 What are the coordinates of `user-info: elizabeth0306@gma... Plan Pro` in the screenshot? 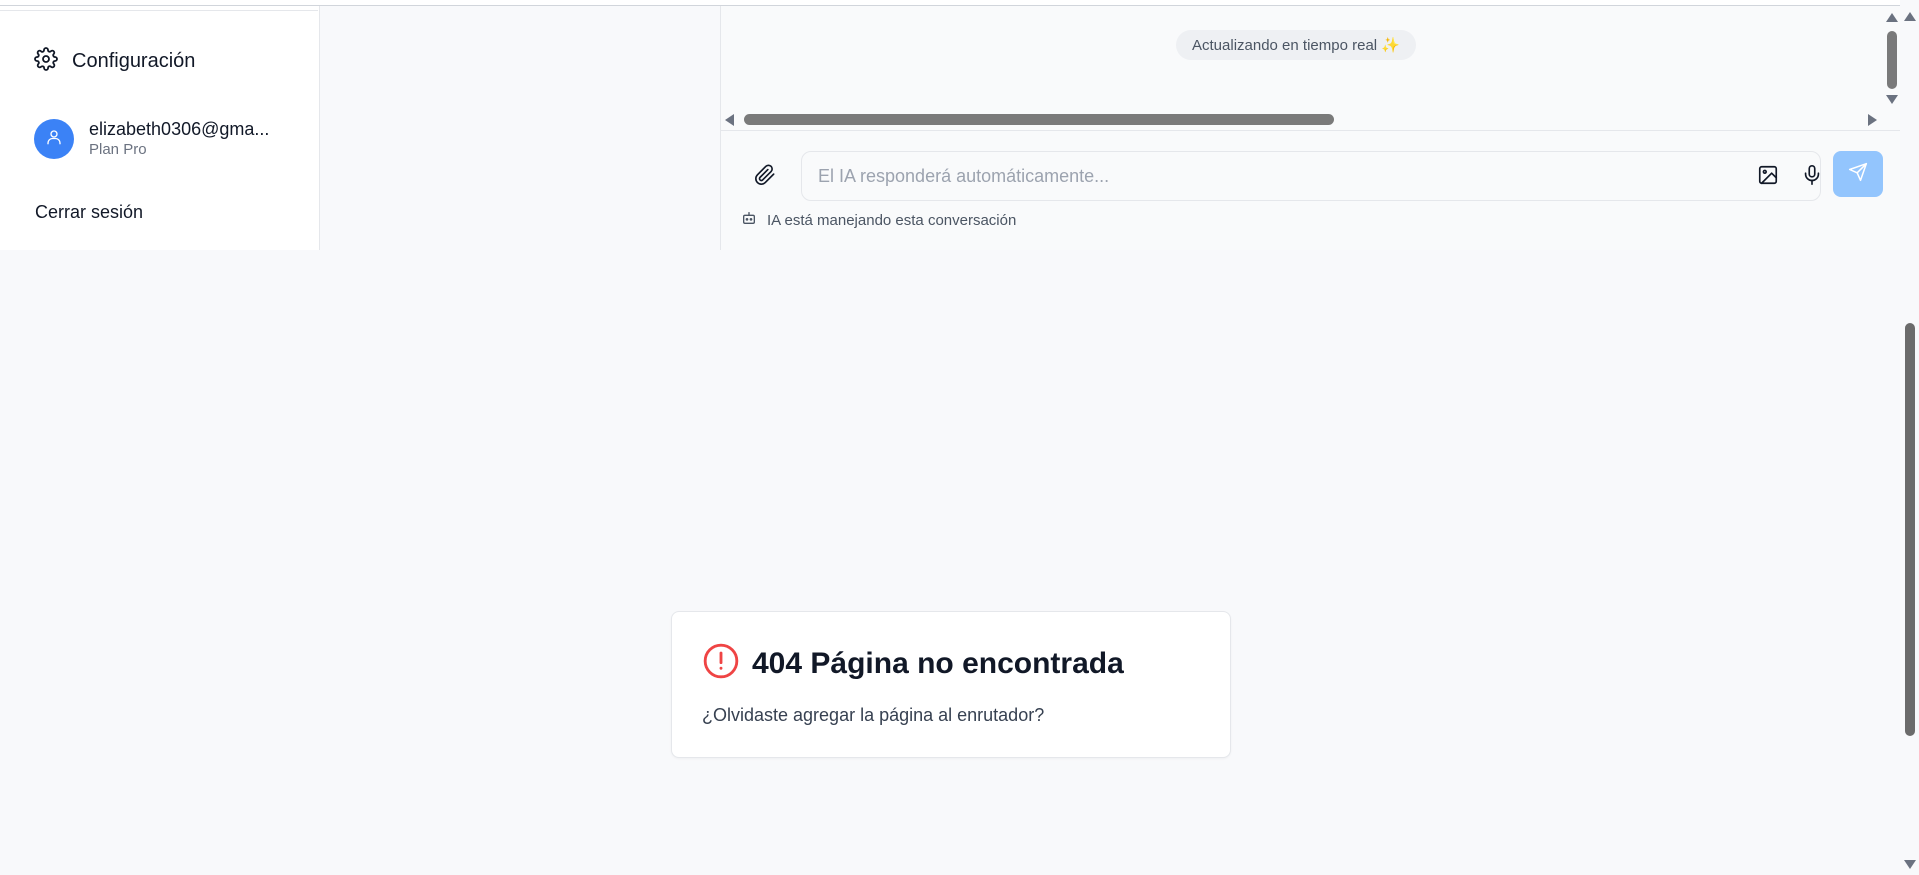 It's located at (179, 139).